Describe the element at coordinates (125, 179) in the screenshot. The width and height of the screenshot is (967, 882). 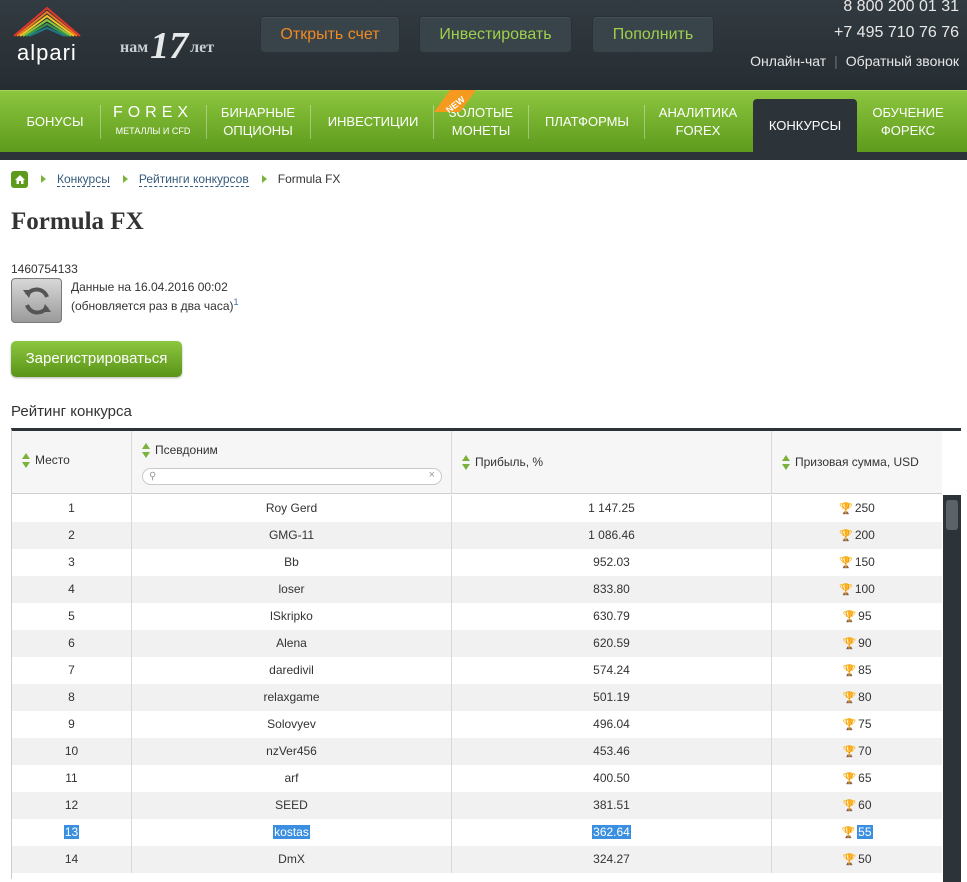
I see `breadcrumb-arrow-icon` at that location.